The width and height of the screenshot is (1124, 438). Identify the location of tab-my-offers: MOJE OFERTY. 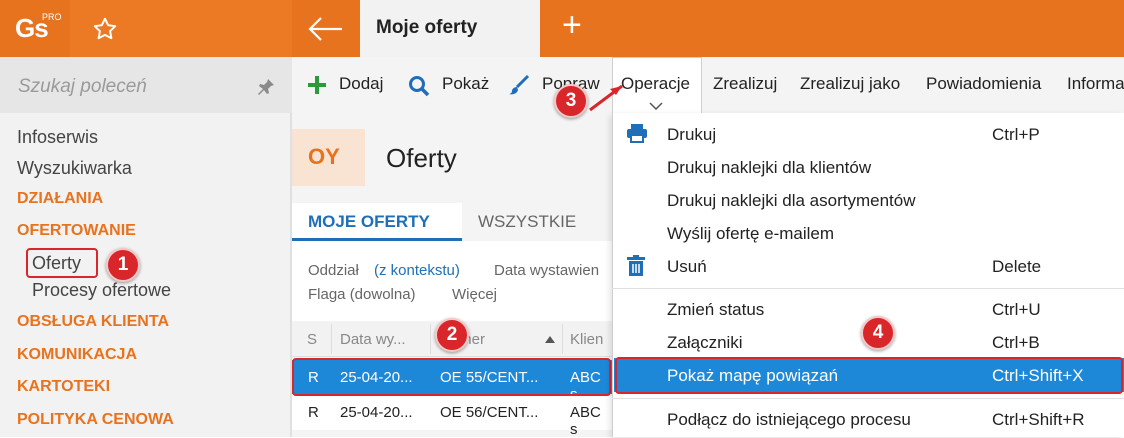
(377, 222).